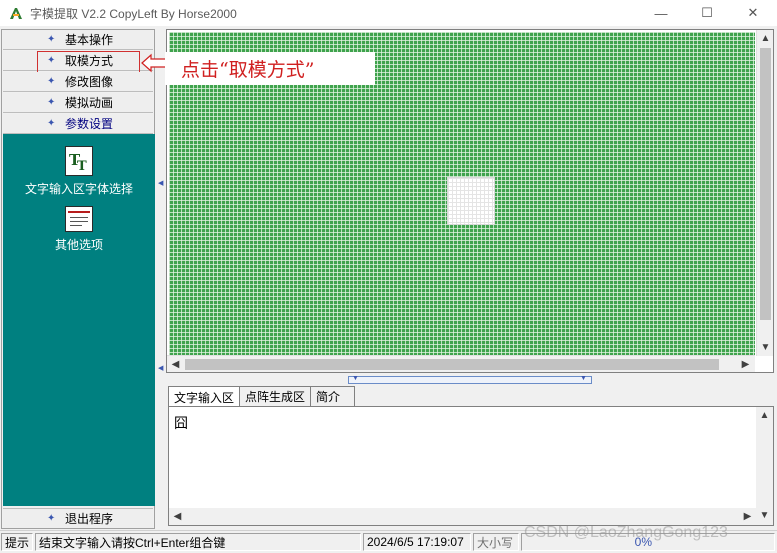  Describe the element at coordinates (89, 103) in the screenshot. I see `sidebar-item-label: 模拟动画` at that location.